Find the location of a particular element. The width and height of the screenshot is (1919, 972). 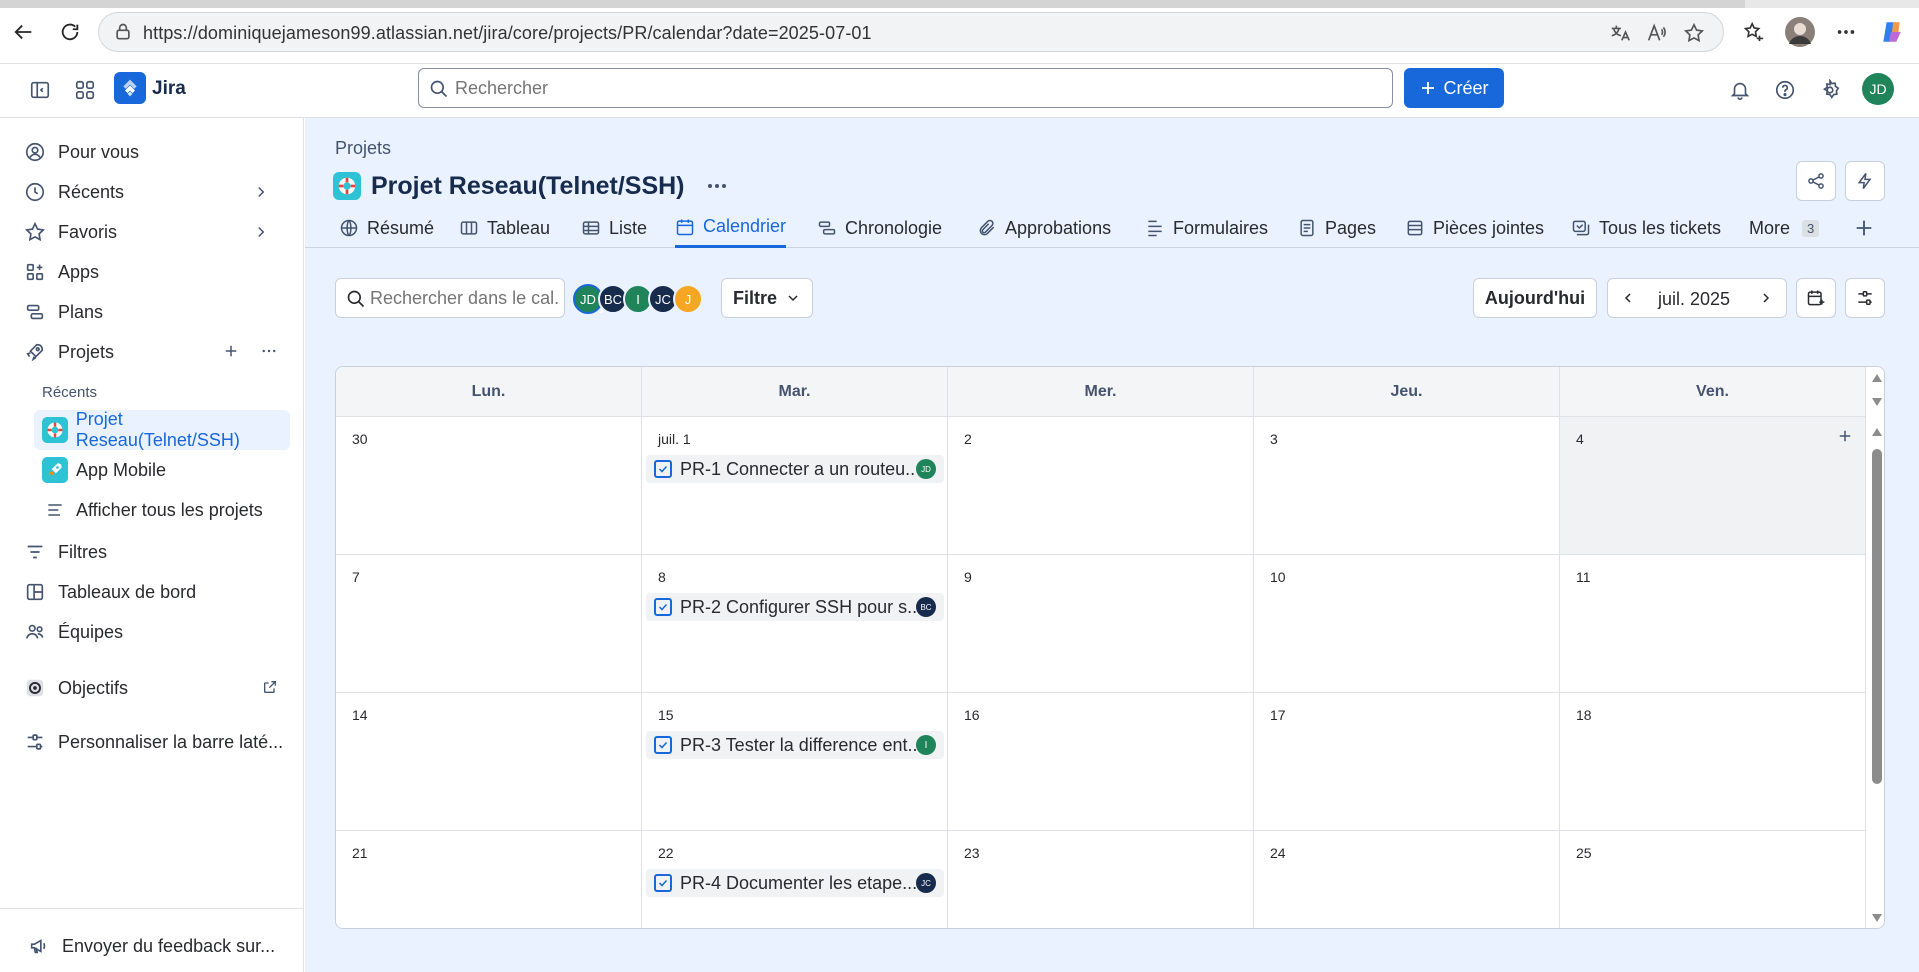

calendar-event: PR-2 Configurer SSH pour s... BC is located at coordinates (795, 607).